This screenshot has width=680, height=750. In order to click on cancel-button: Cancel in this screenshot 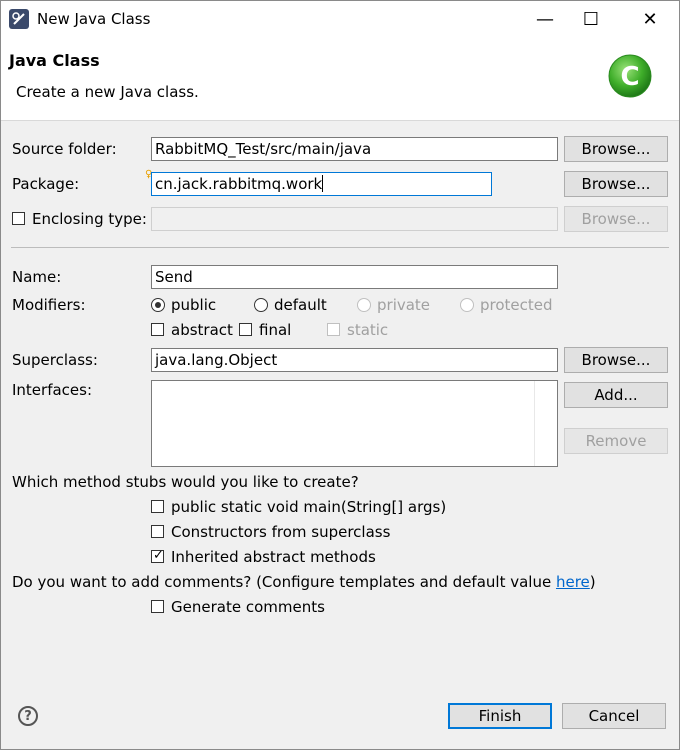, I will do `click(614, 716)`.